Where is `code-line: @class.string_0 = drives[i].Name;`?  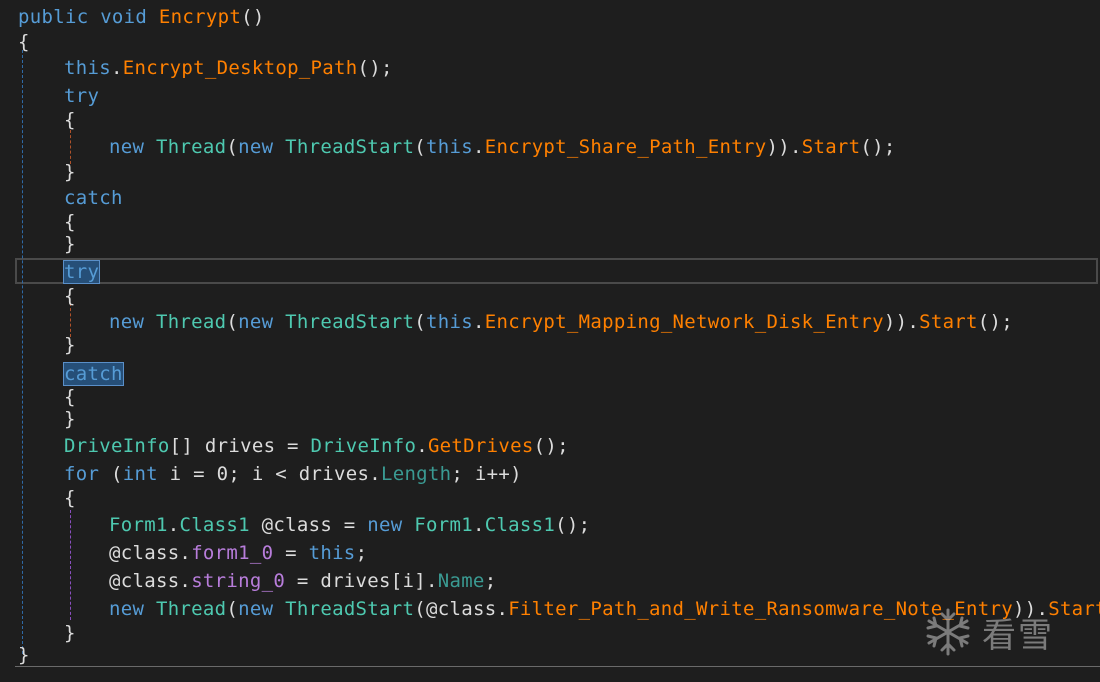
code-line: @class.string_0 = drives[i].Name; is located at coordinates (302, 581).